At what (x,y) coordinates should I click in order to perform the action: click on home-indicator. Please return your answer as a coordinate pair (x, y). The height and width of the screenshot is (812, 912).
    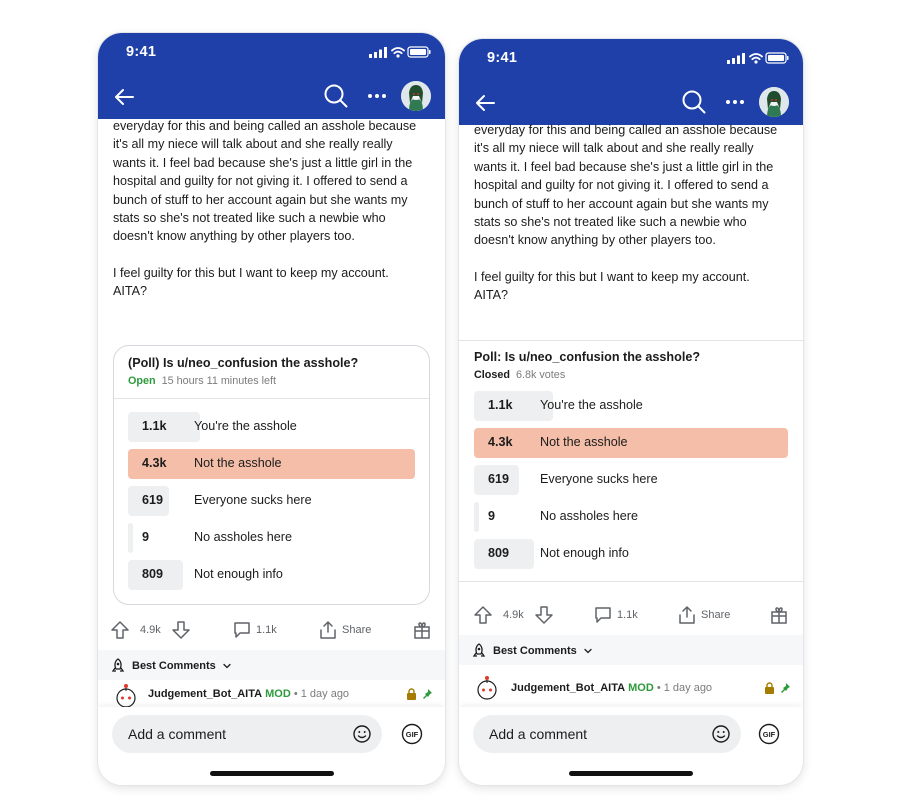
    Looking at the image, I should click on (631, 773).